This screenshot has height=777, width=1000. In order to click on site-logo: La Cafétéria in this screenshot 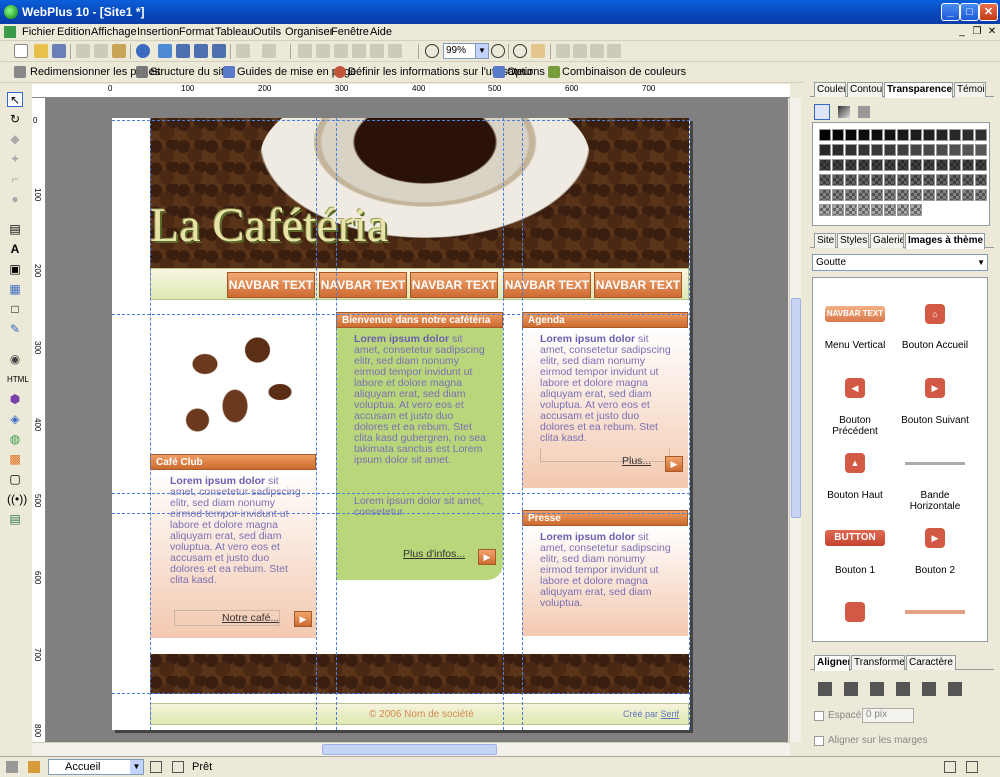, I will do `click(269, 225)`.